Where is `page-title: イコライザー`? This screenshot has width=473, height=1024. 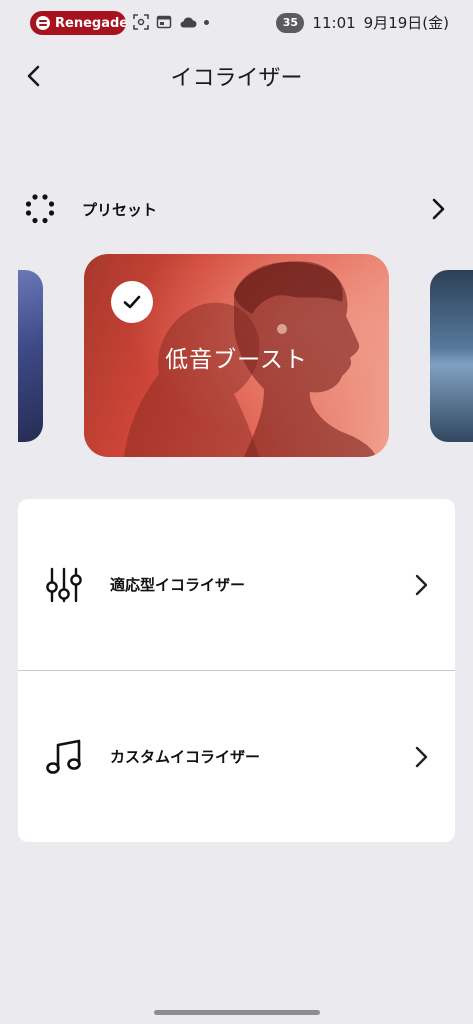 page-title: イコライザー is located at coordinates (236, 78).